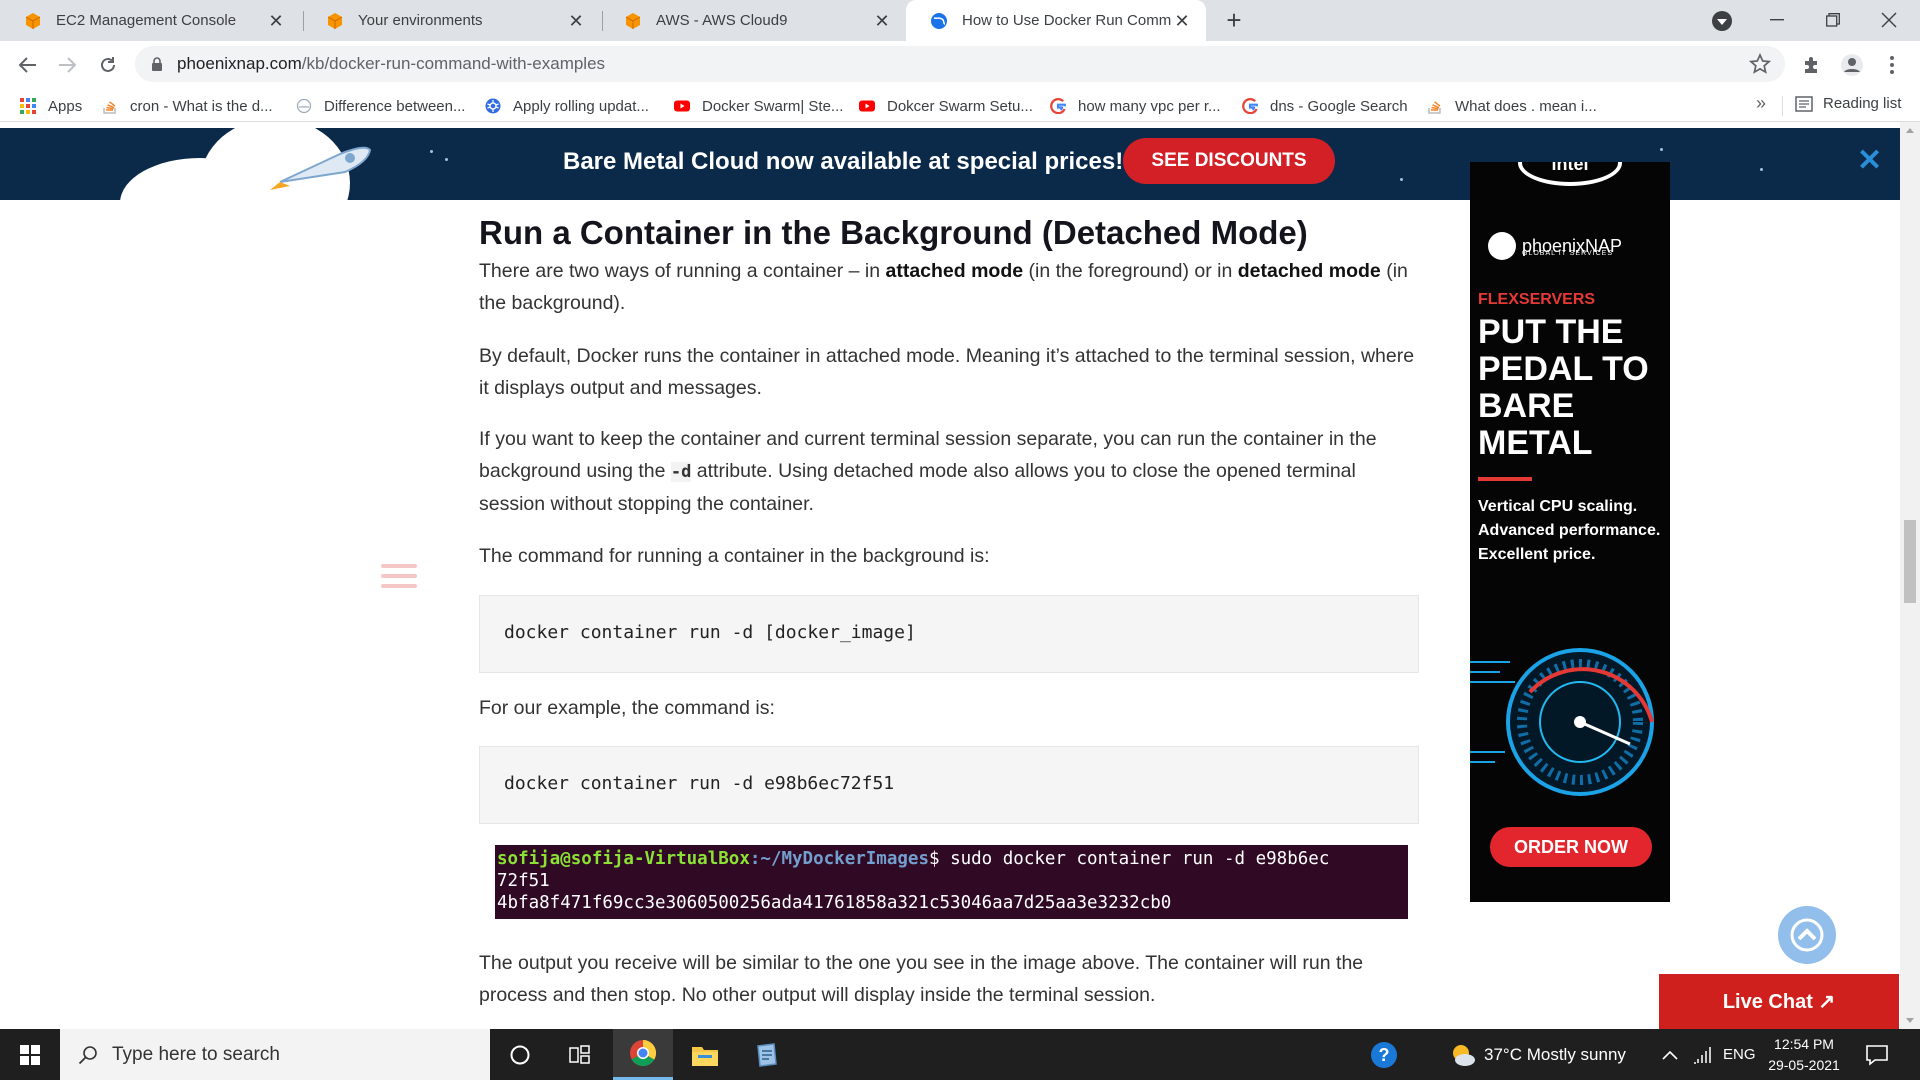  What do you see at coordinates (1464, 1055) in the screenshot?
I see `partly-sunny-icon` at bounding box center [1464, 1055].